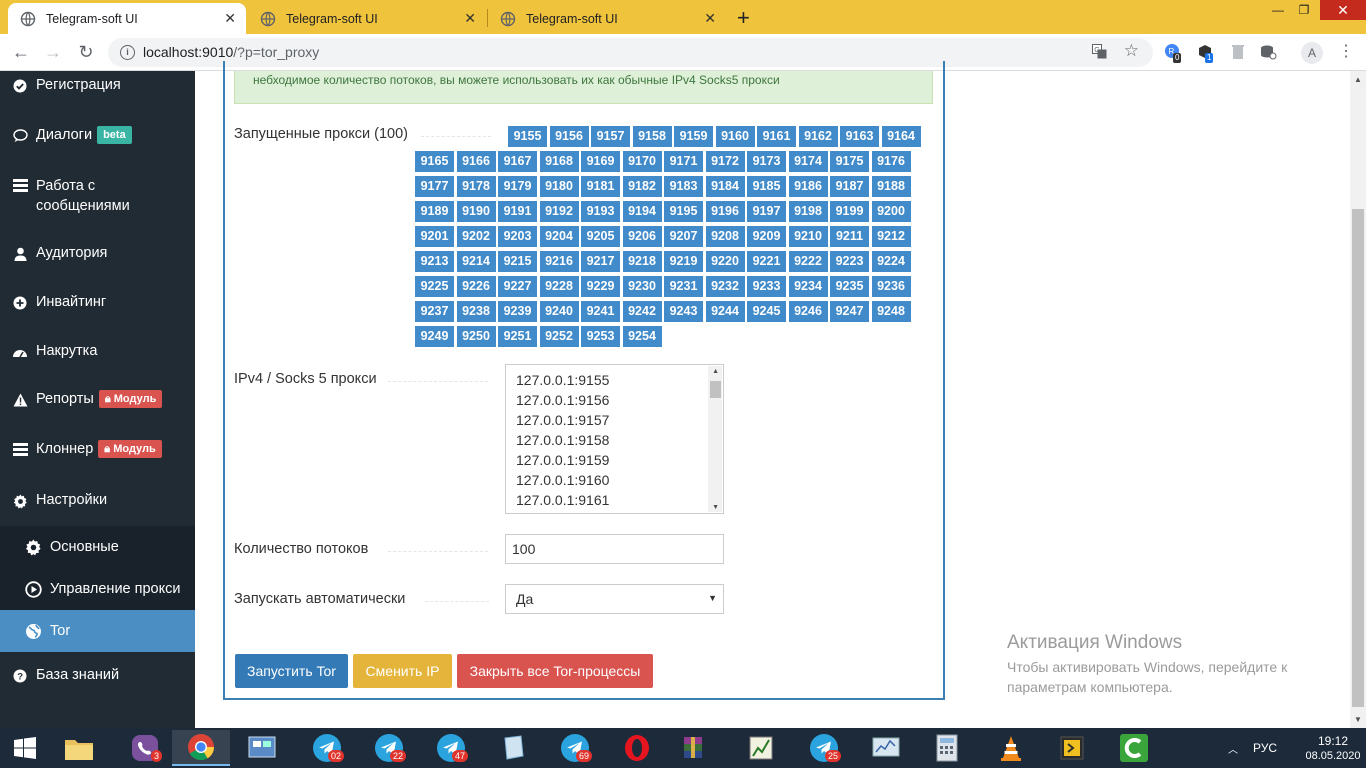 The width and height of the screenshot is (1366, 768). I want to click on list-scroll-thumb, so click(715, 389).